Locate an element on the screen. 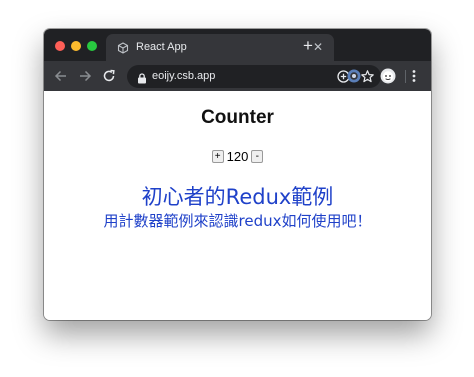 The image size is (474, 377). browser-toolbar: eoijy.csb.app is located at coordinates (237, 76).